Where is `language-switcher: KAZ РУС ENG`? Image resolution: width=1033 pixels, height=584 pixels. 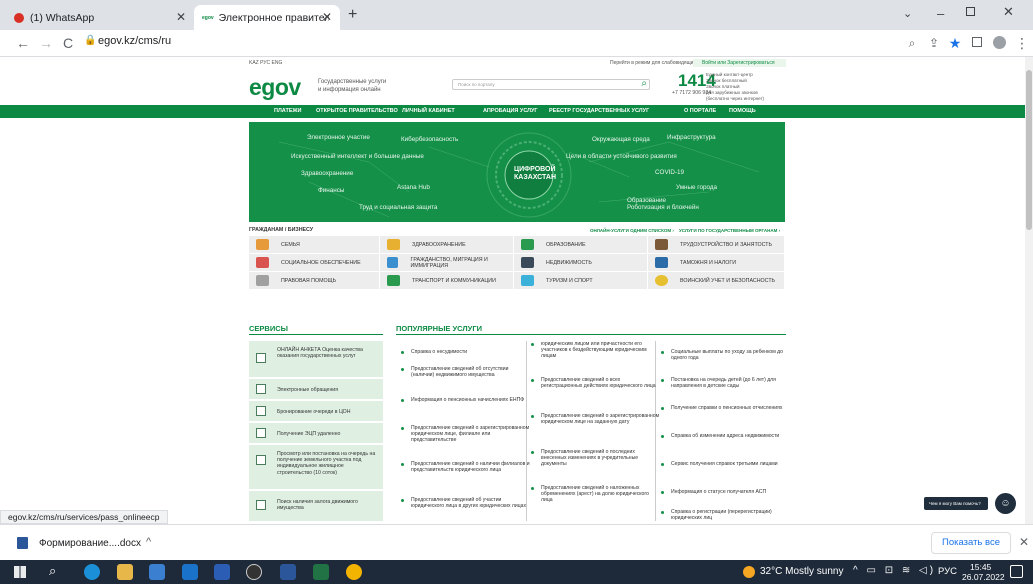 language-switcher: KAZ РУС ENG is located at coordinates (265, 63).